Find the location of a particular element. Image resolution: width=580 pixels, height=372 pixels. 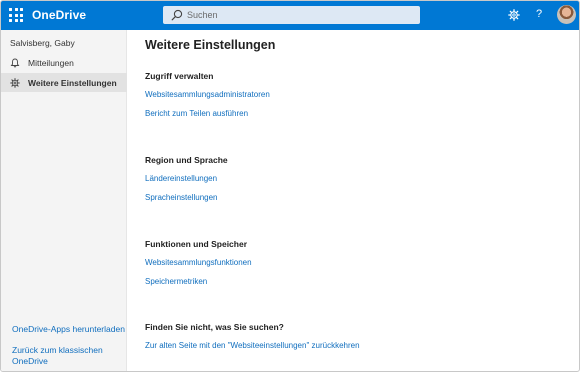

page-title: Weitere Einstellungen is located at coordinates (210, 45).